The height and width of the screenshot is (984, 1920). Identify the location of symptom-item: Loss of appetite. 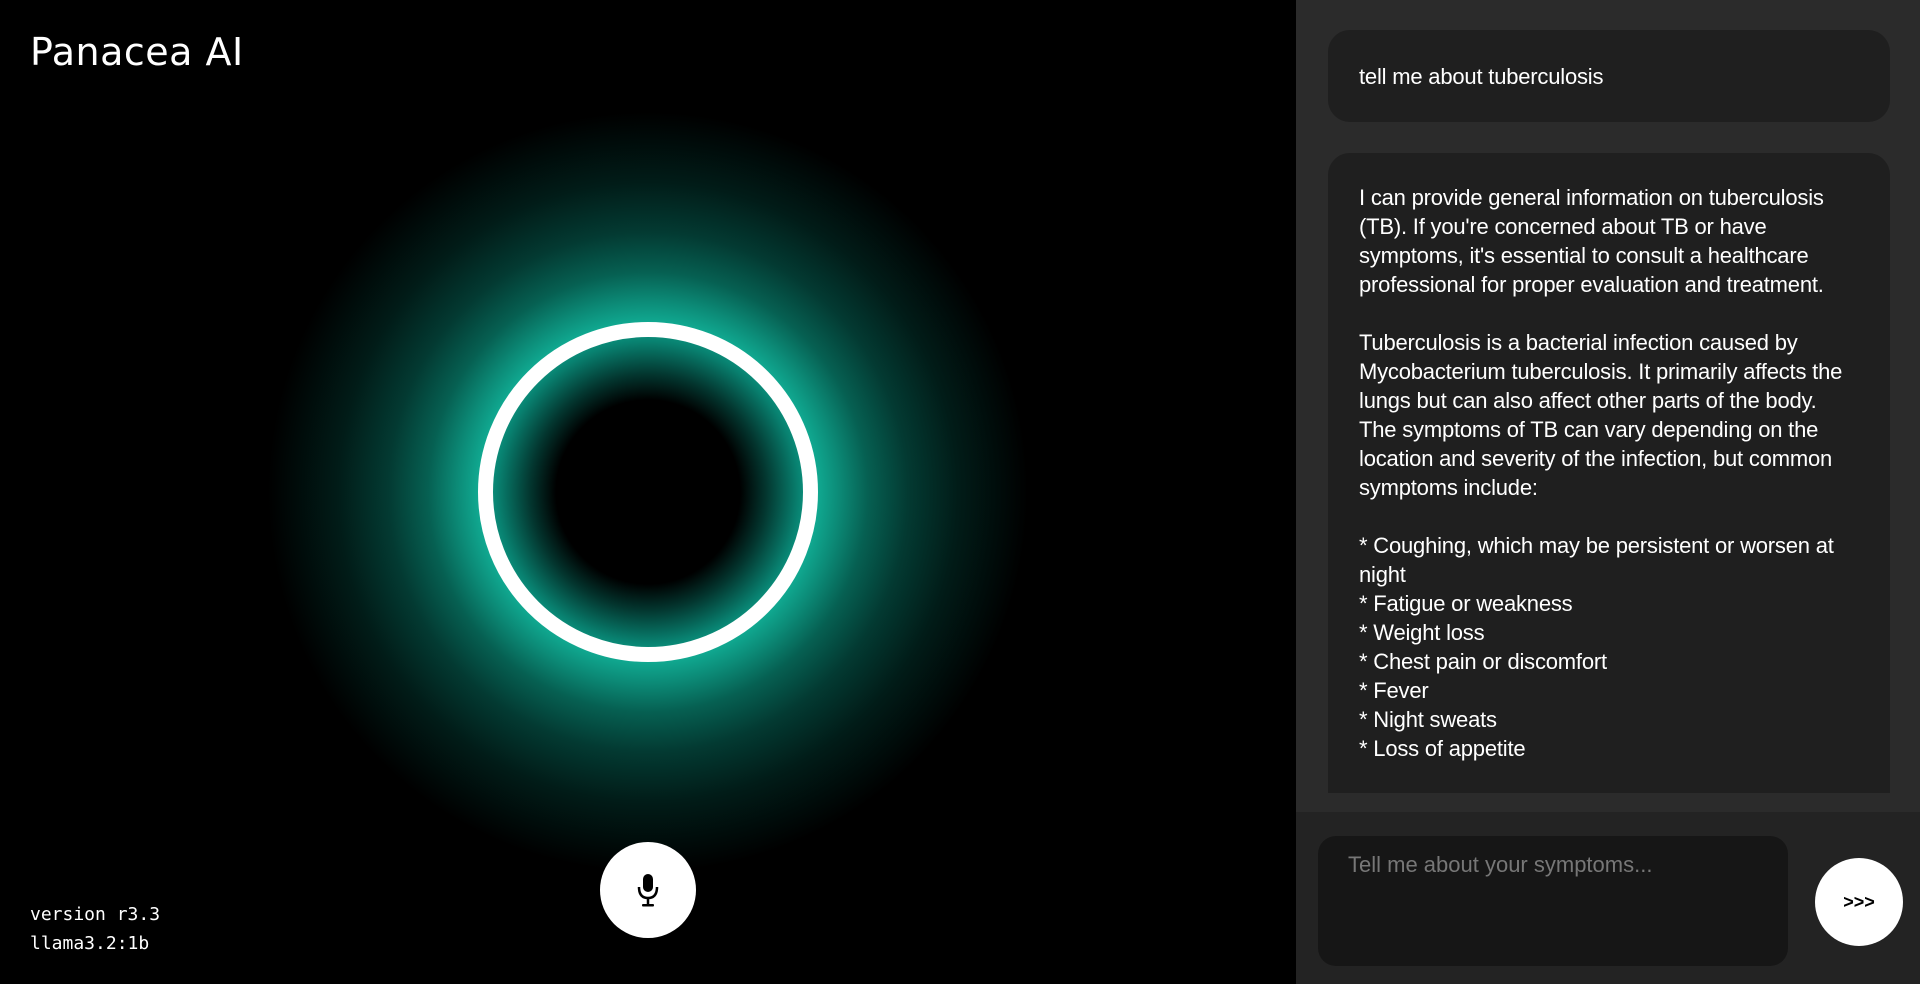
(1609, 748).